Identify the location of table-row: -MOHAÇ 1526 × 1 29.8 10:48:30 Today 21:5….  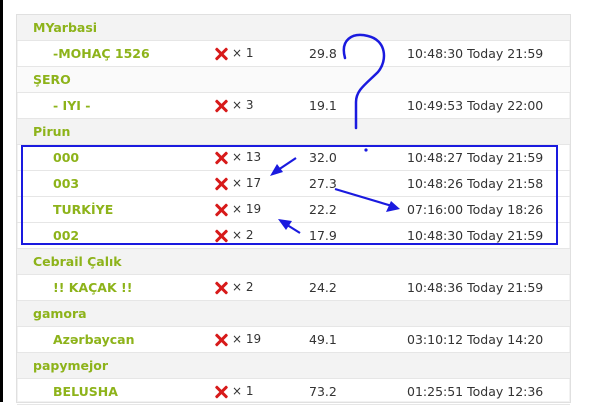
(293, 54).